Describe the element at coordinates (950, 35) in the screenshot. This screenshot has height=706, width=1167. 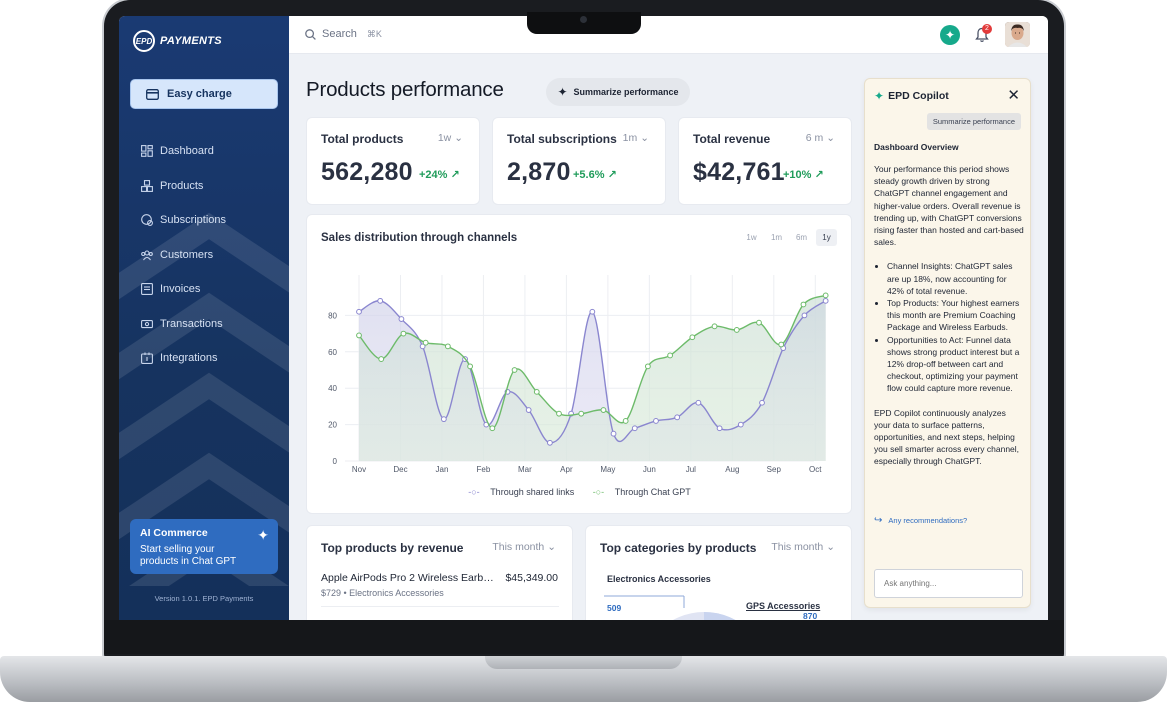
I see `copilot-toggle-button: ✦` at that location.